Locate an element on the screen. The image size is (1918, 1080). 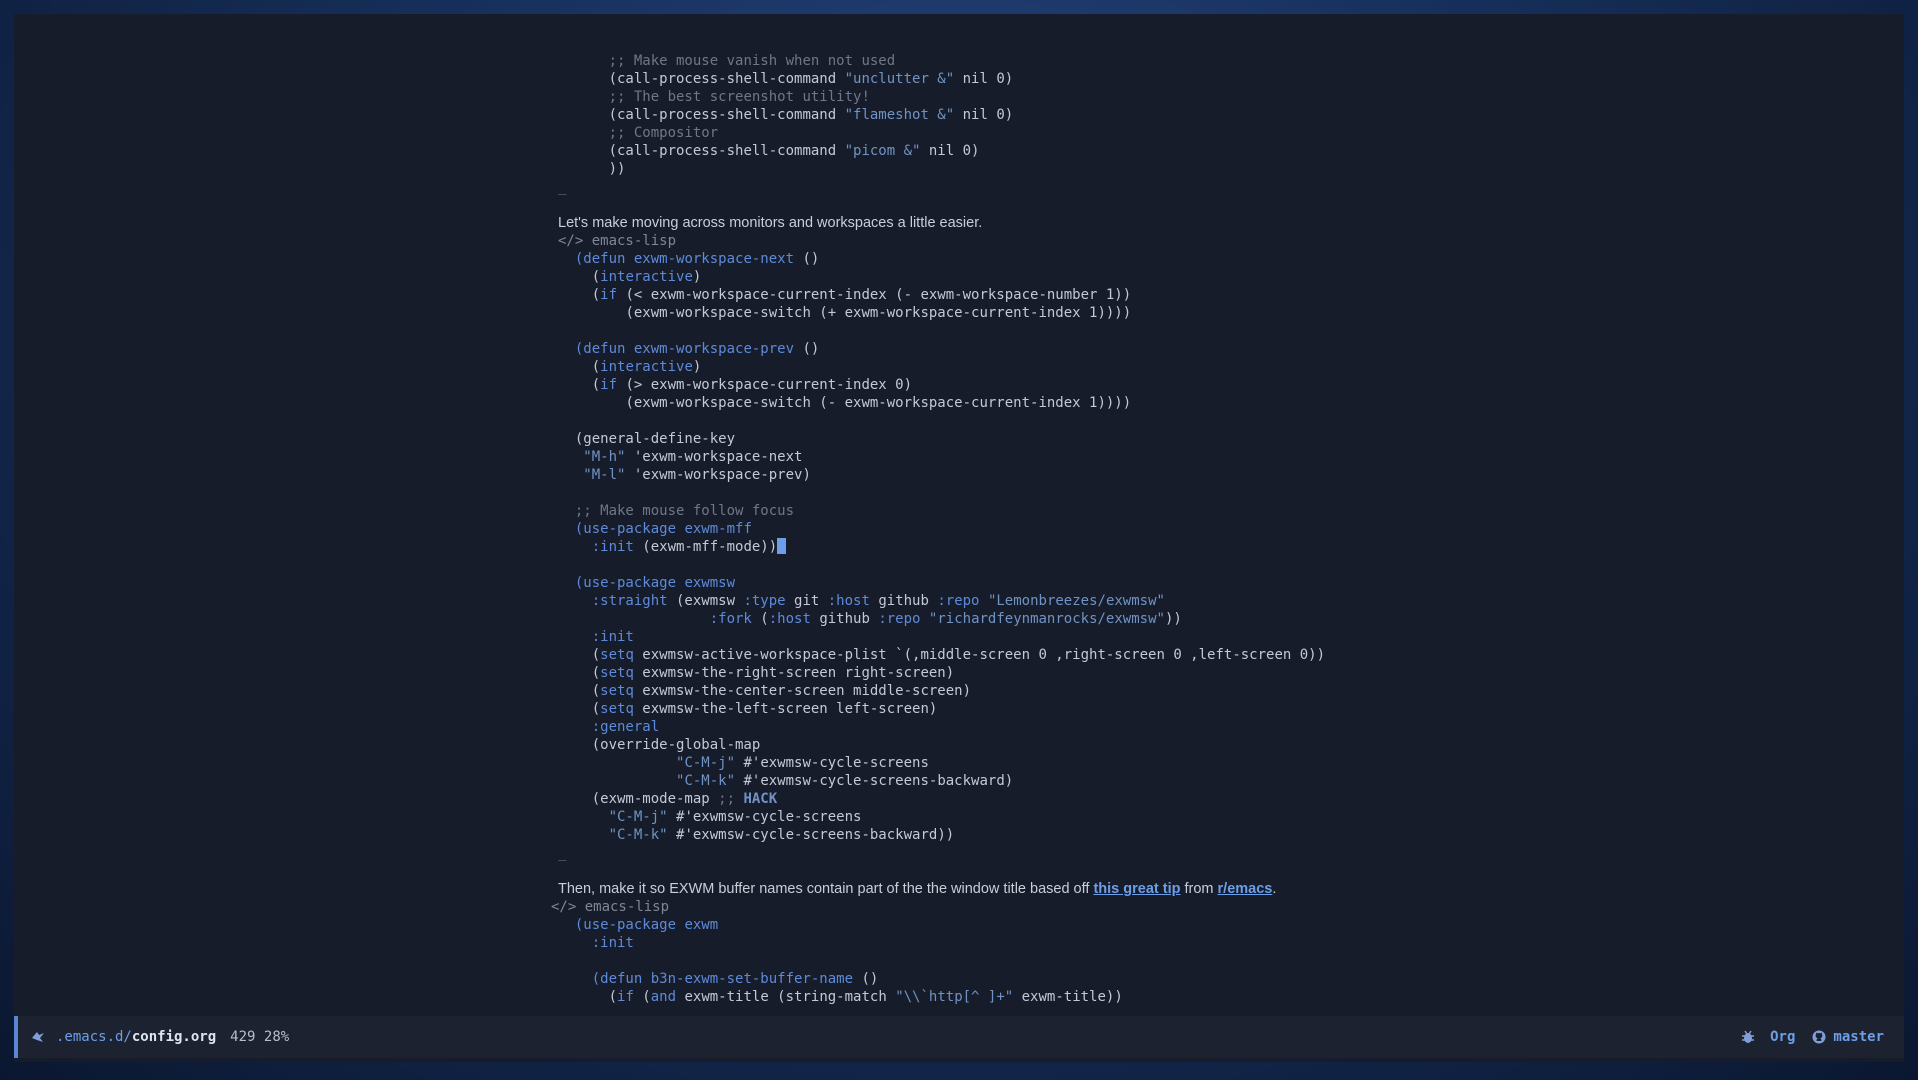
code-line: (exwm-mode-map ;; HACK is located at coordinates (959, 799).